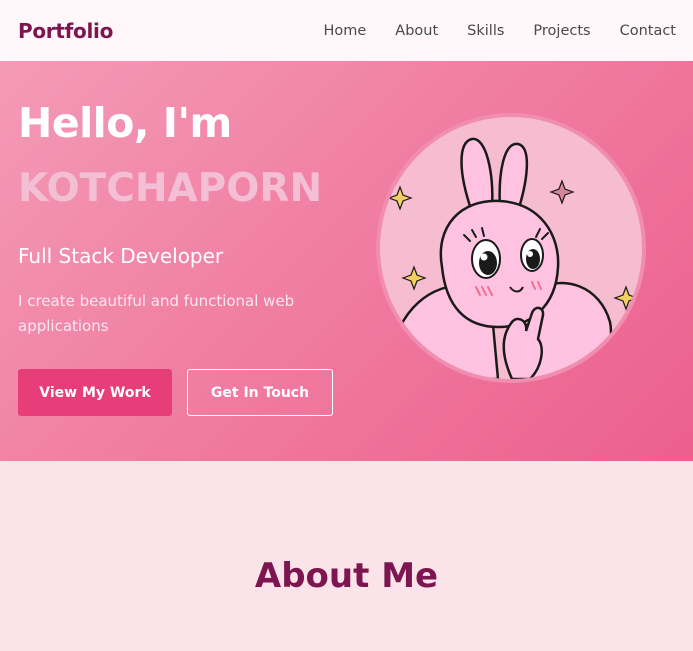  I want to click on nav-link-about: About, so click(416, 31).